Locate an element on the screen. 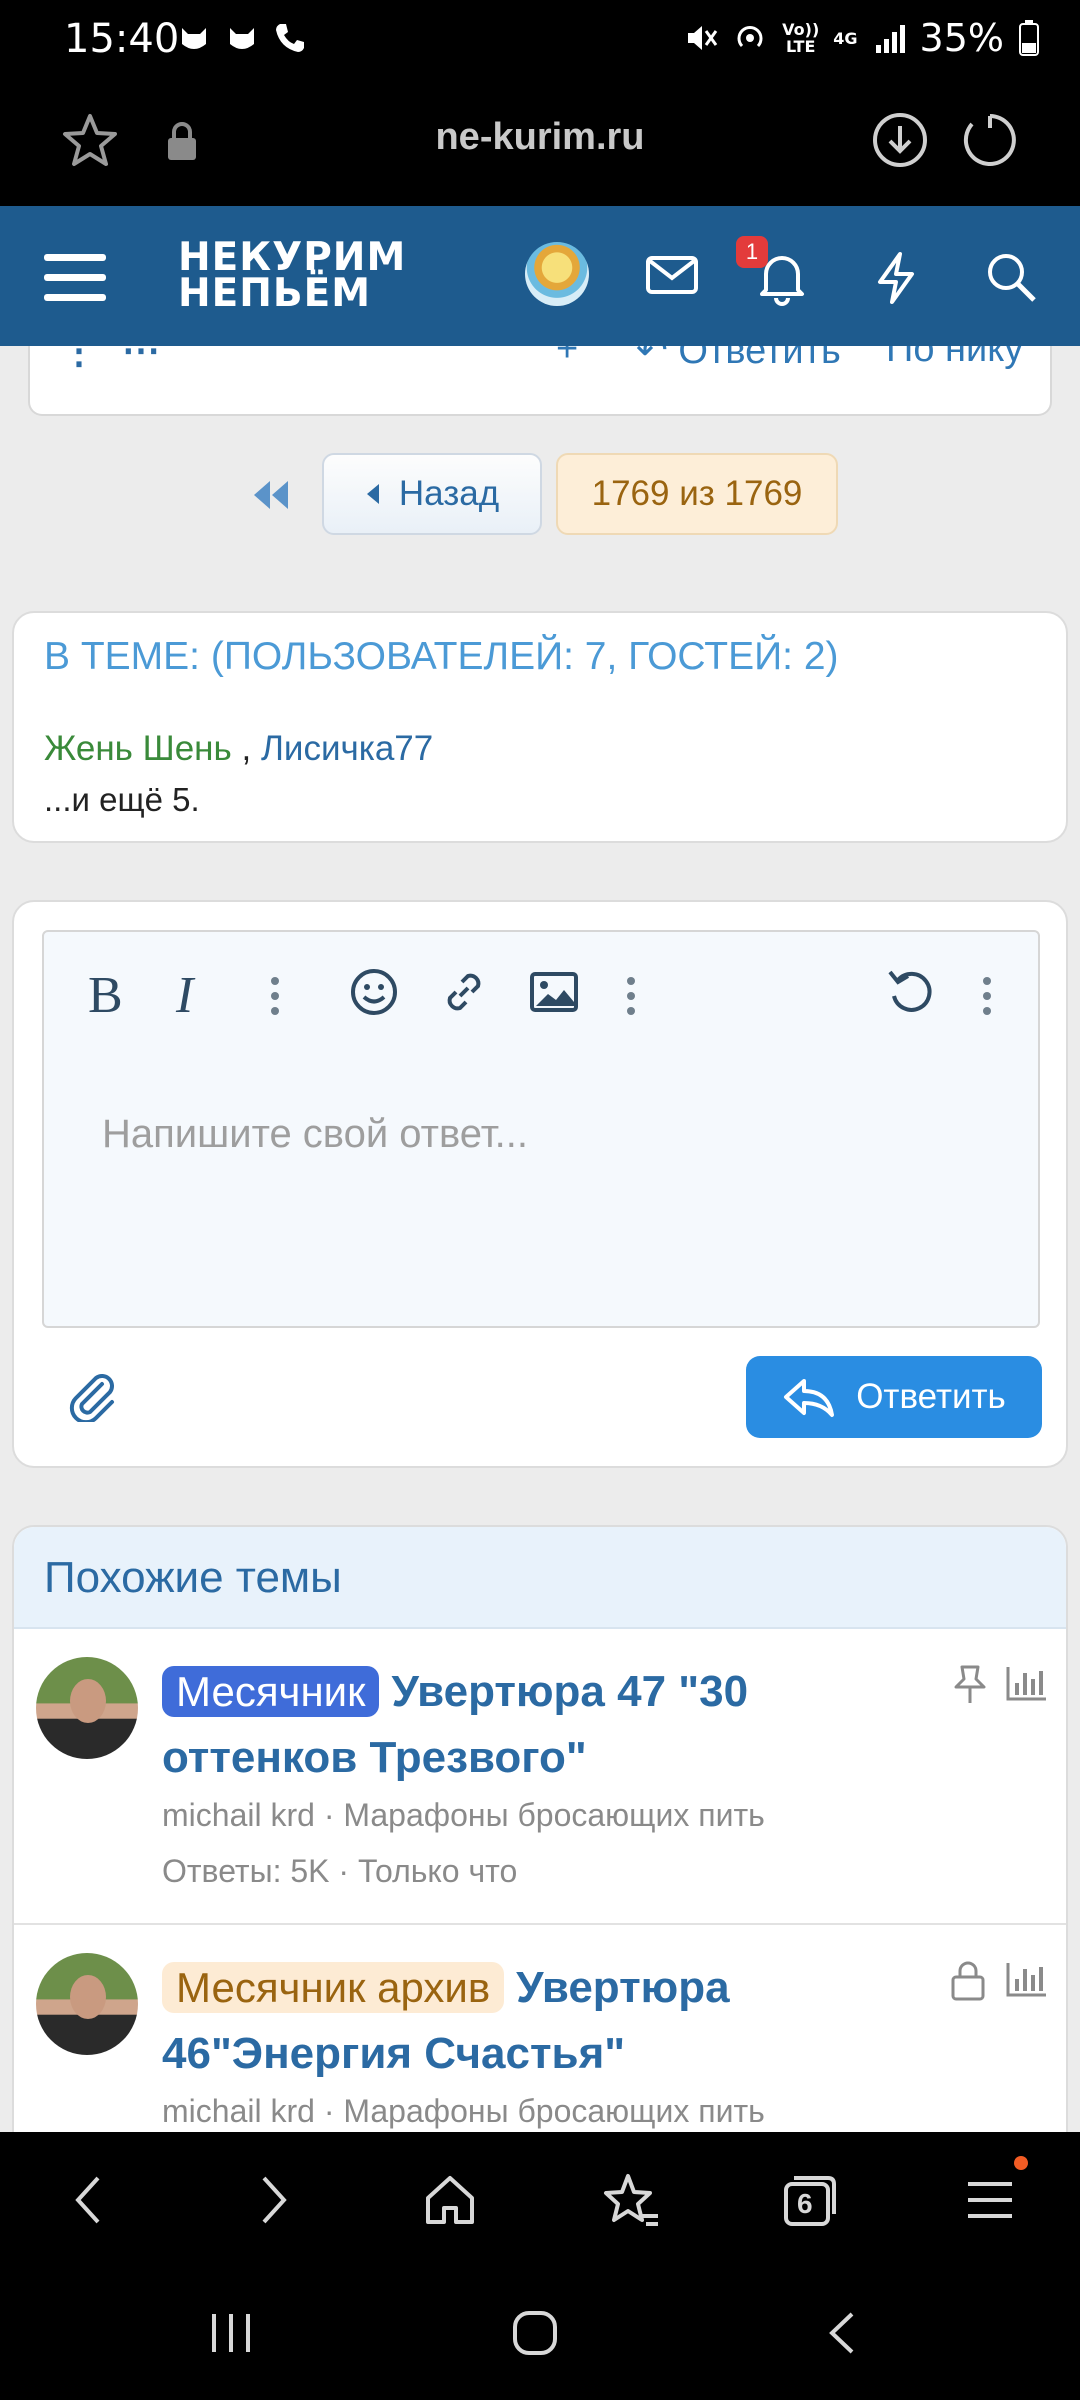 This screenshot has width=1080, height=2400. thread-prefix-tag: Месячник is located at coordinates (271, 1691).